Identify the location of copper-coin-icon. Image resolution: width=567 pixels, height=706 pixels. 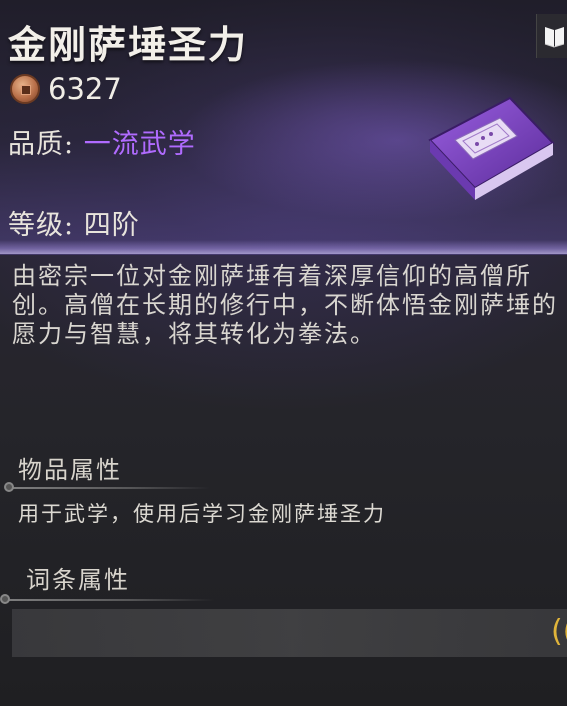
(25, 89).